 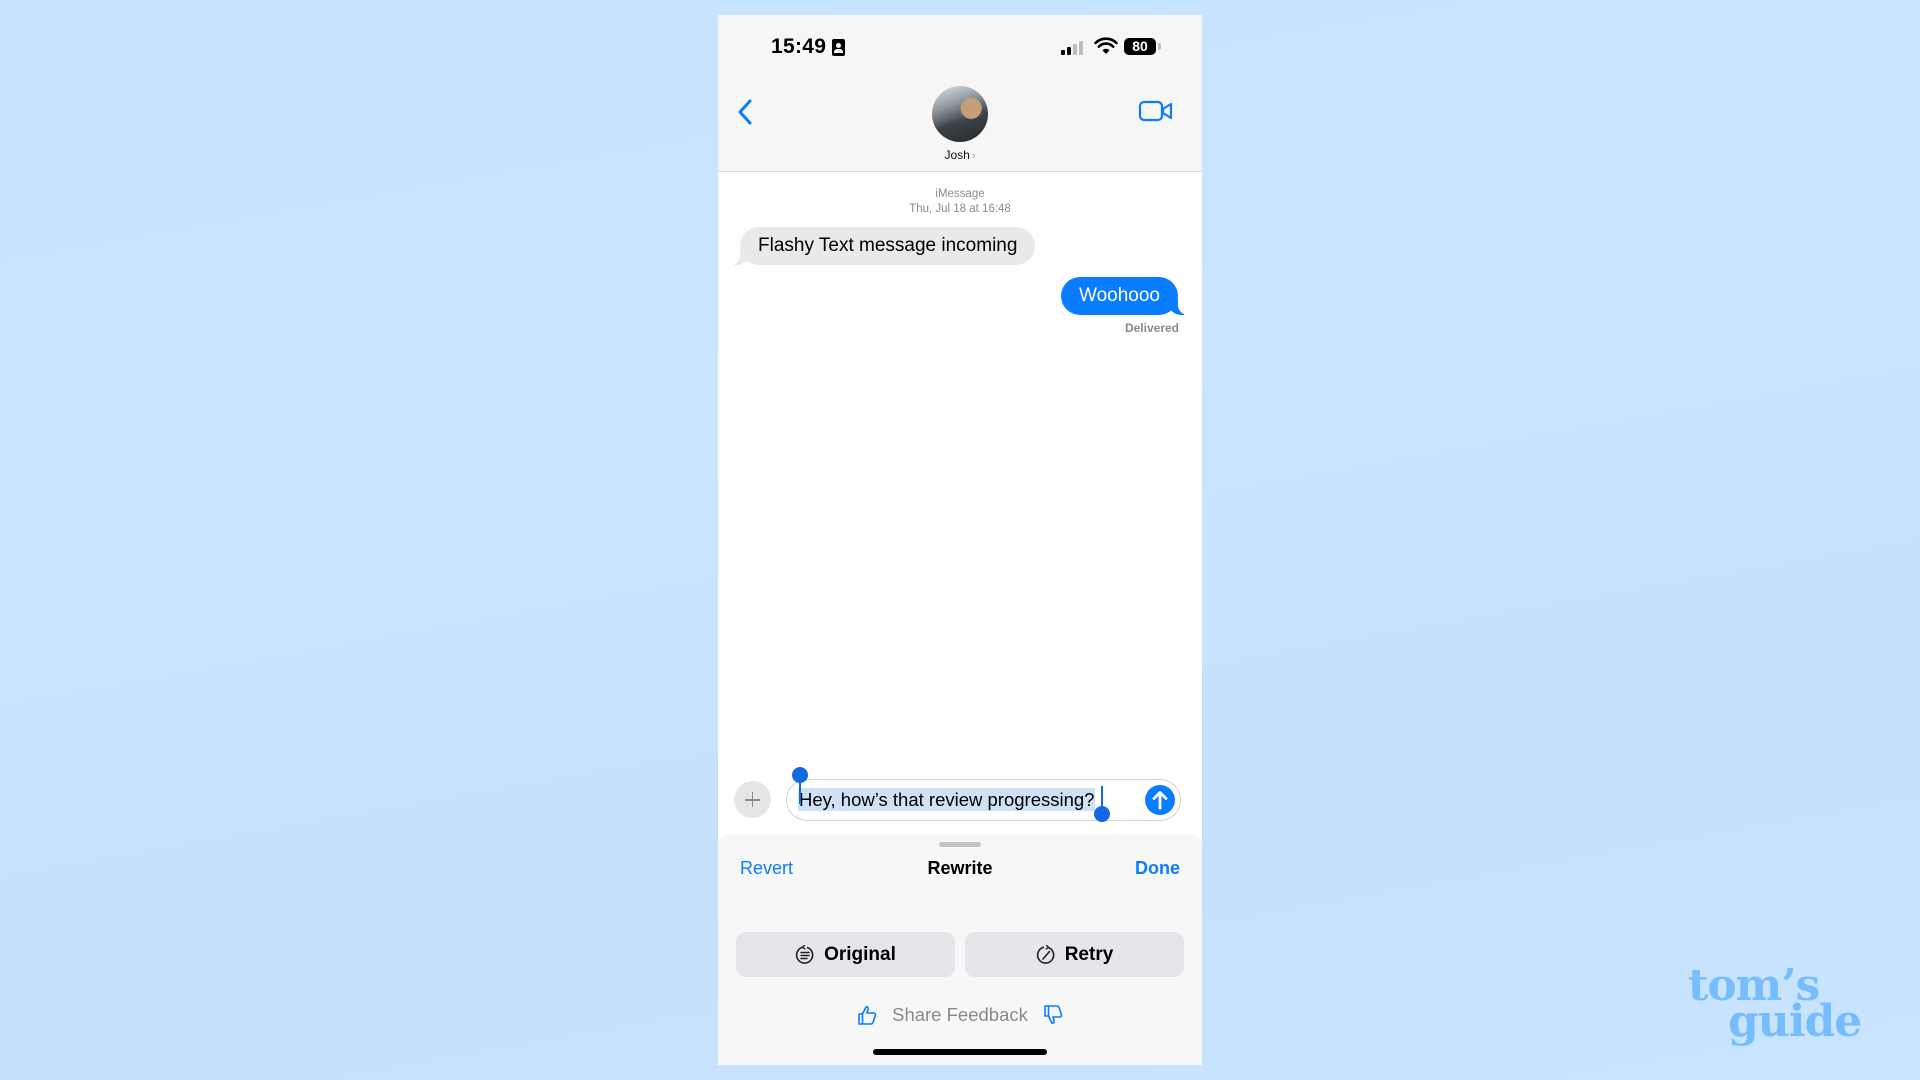 What do you see at coordinates (867, 1015) in the screenshot?
I see `thumbs-up-icon` at bounding box center [867, 1015].